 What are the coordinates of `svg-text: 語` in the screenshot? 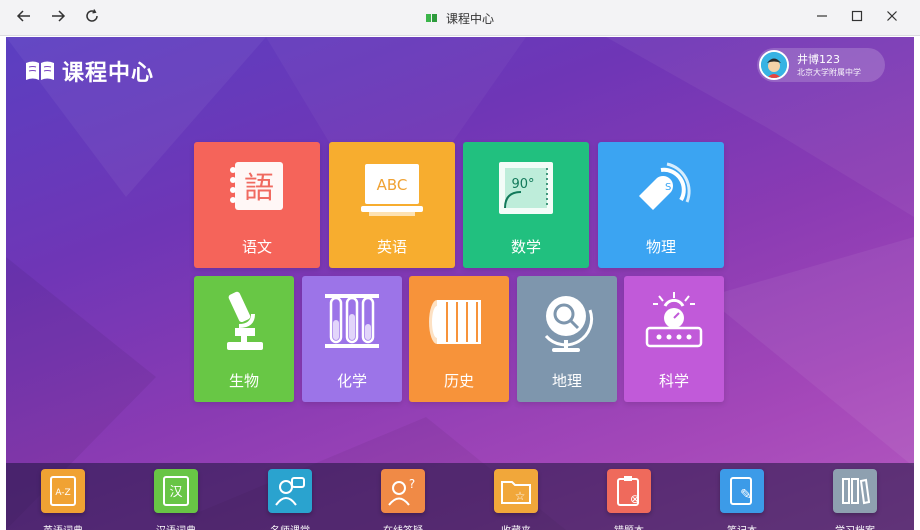 It's located at (259, 188).